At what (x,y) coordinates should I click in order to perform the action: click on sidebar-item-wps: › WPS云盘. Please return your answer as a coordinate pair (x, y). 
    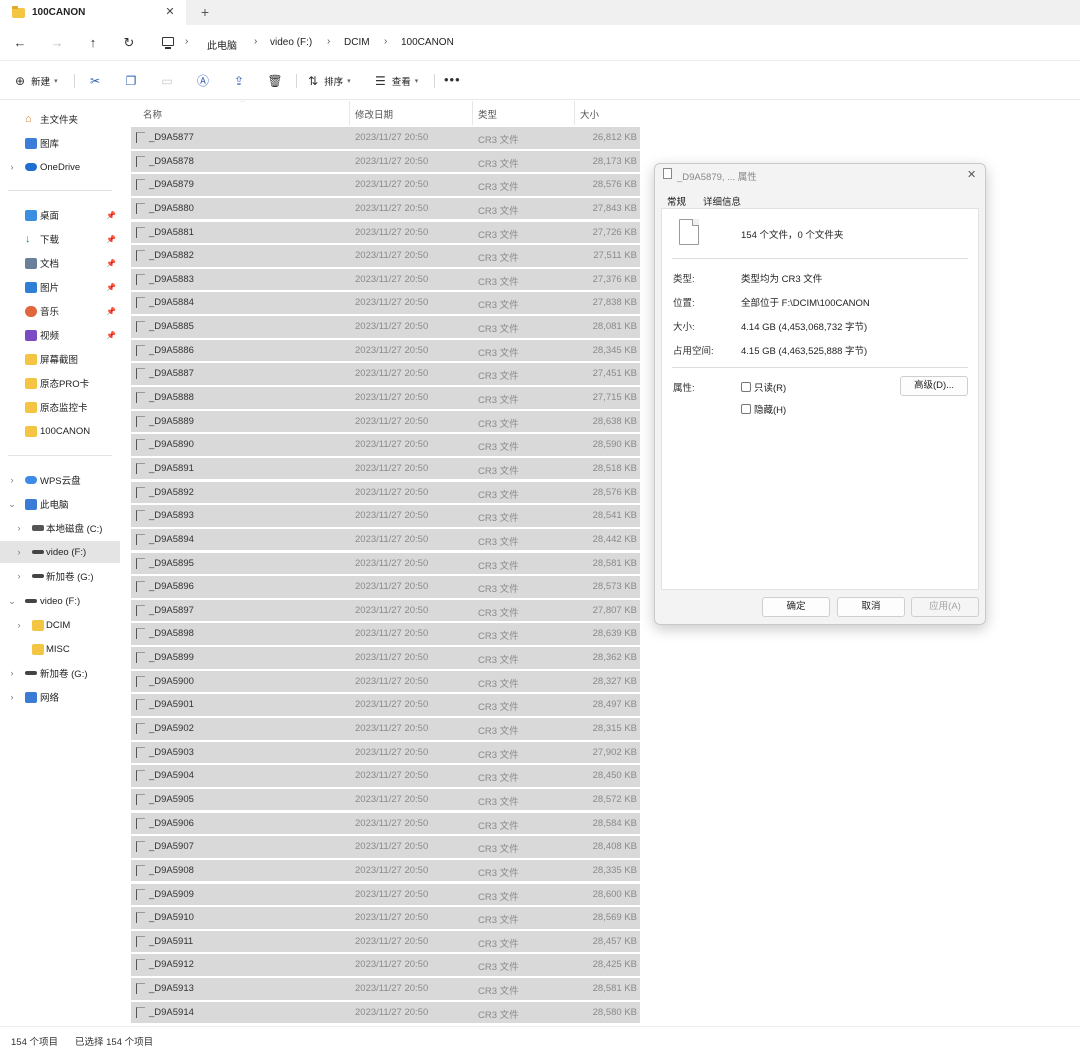
    Looking at the image, I should click on (60, 480).